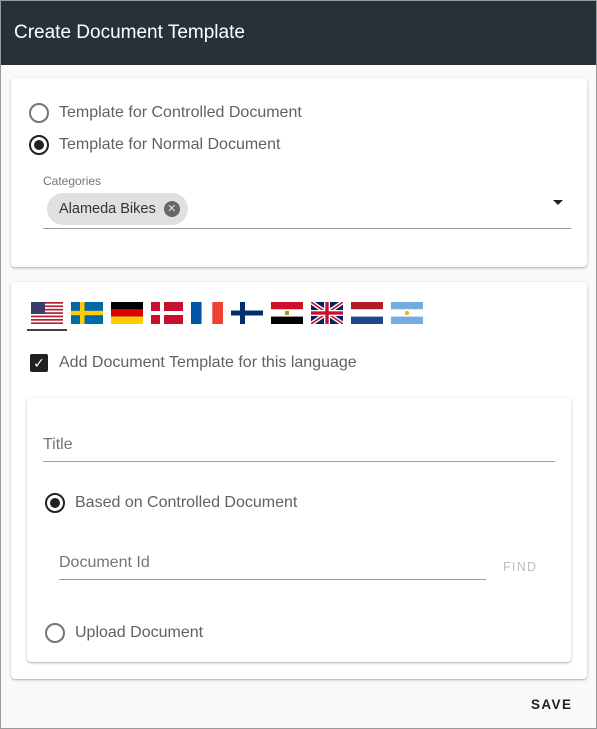  What do you see at coordinates (558, 202) in the screenshot?
I see `caret-down-icon` at bounding box center [558, 202].